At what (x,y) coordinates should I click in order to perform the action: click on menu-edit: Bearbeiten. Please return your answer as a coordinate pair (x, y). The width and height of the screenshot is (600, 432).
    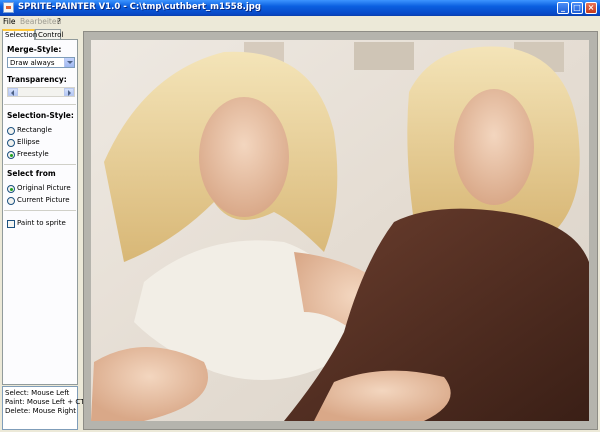
    Looking at the image, I should click on (40, 21).